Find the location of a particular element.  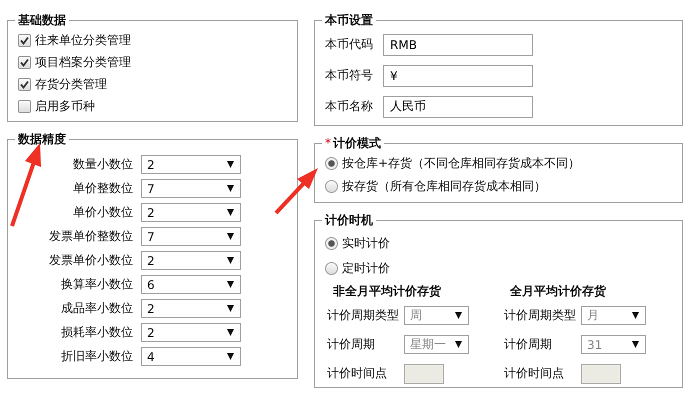

text-field: RMB is located at coordinates (458, 45).